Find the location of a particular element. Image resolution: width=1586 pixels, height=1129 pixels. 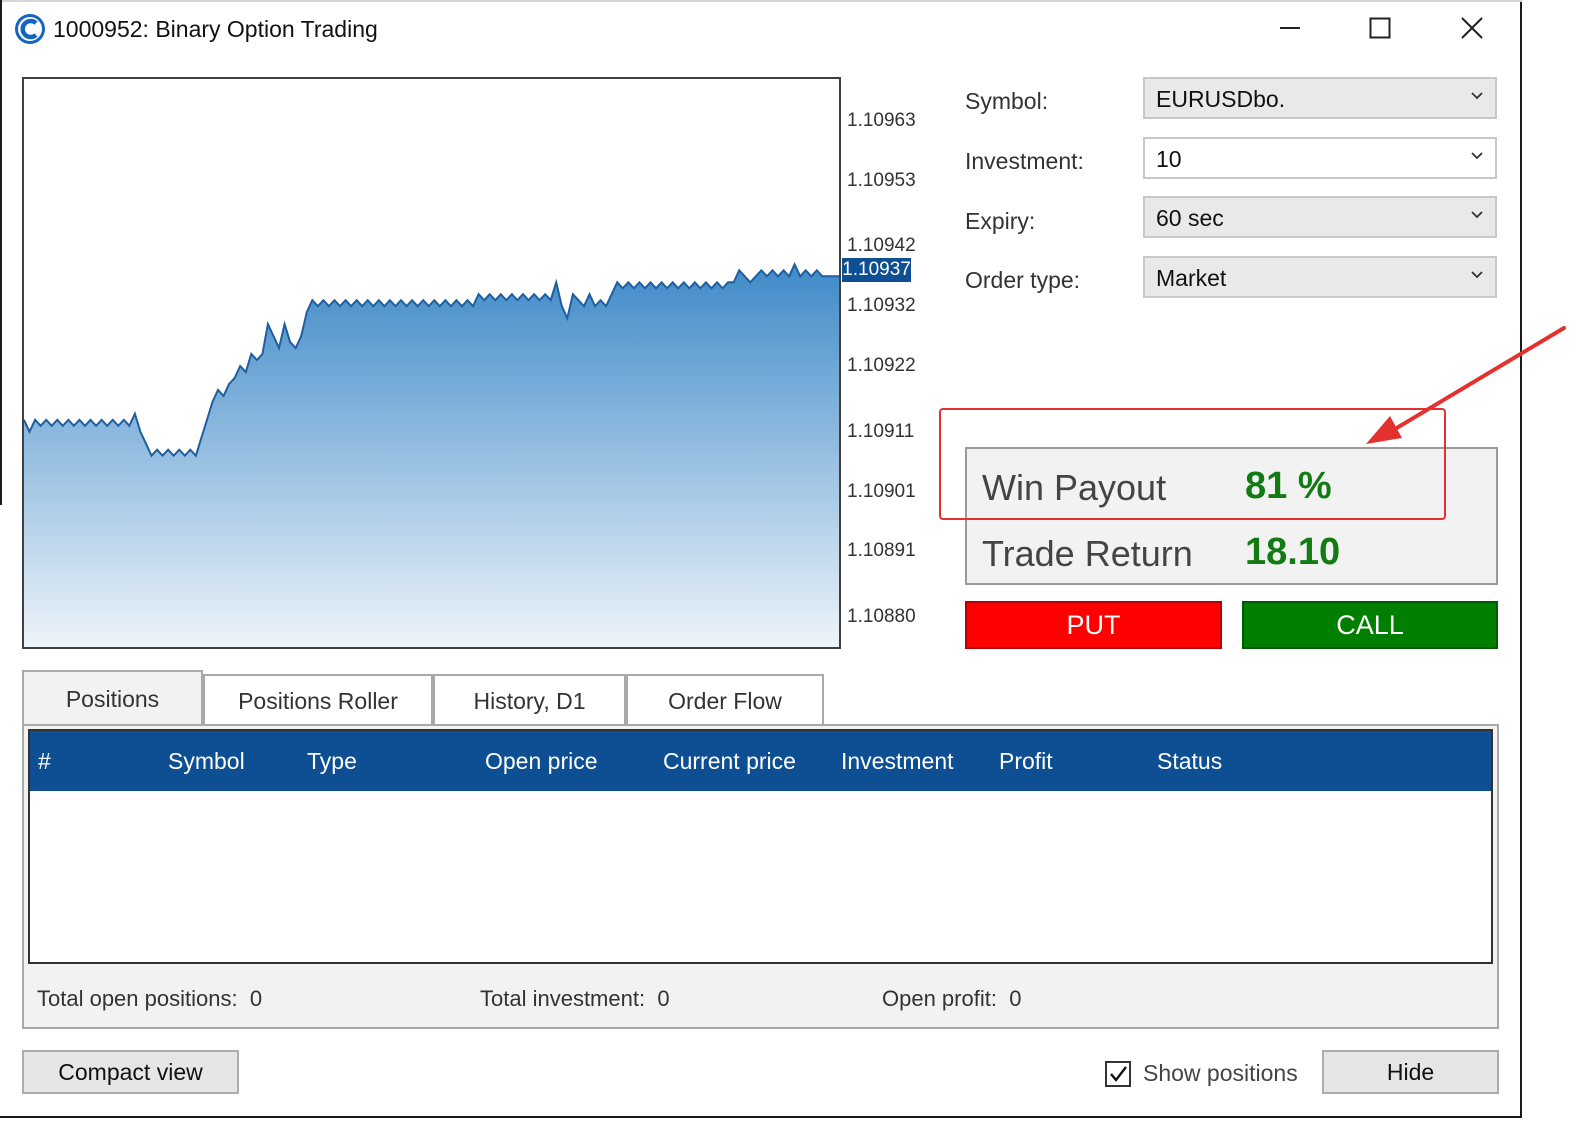

open-profit: Open profit: 0 is located at coordinates (951, 999).